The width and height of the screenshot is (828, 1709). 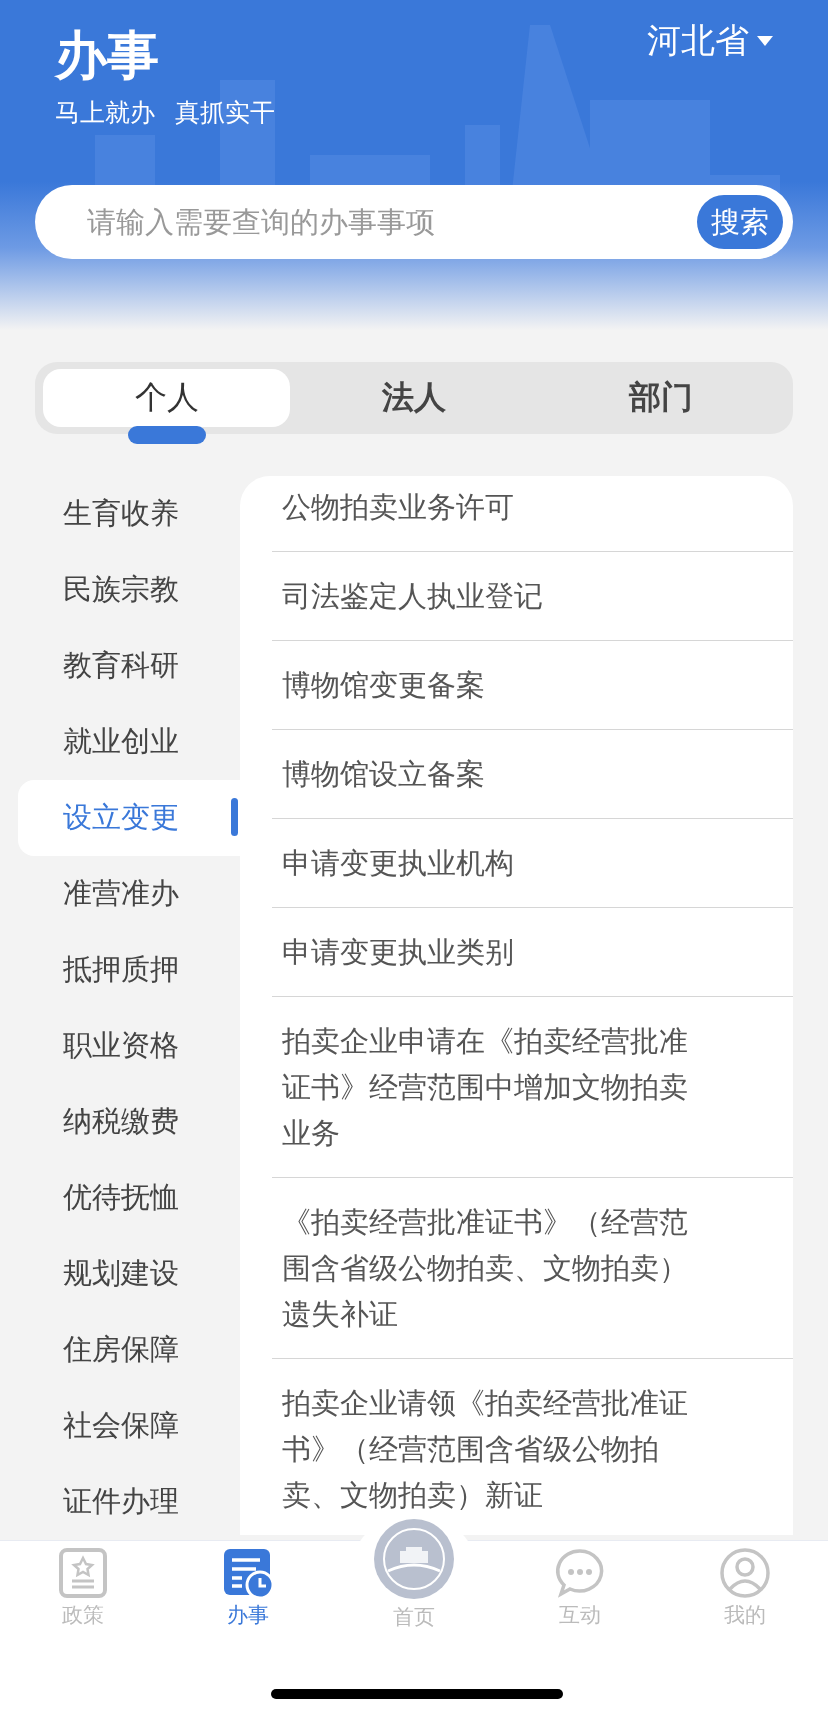 I want to click on emblem-icon, so click(x=414, y=1559).